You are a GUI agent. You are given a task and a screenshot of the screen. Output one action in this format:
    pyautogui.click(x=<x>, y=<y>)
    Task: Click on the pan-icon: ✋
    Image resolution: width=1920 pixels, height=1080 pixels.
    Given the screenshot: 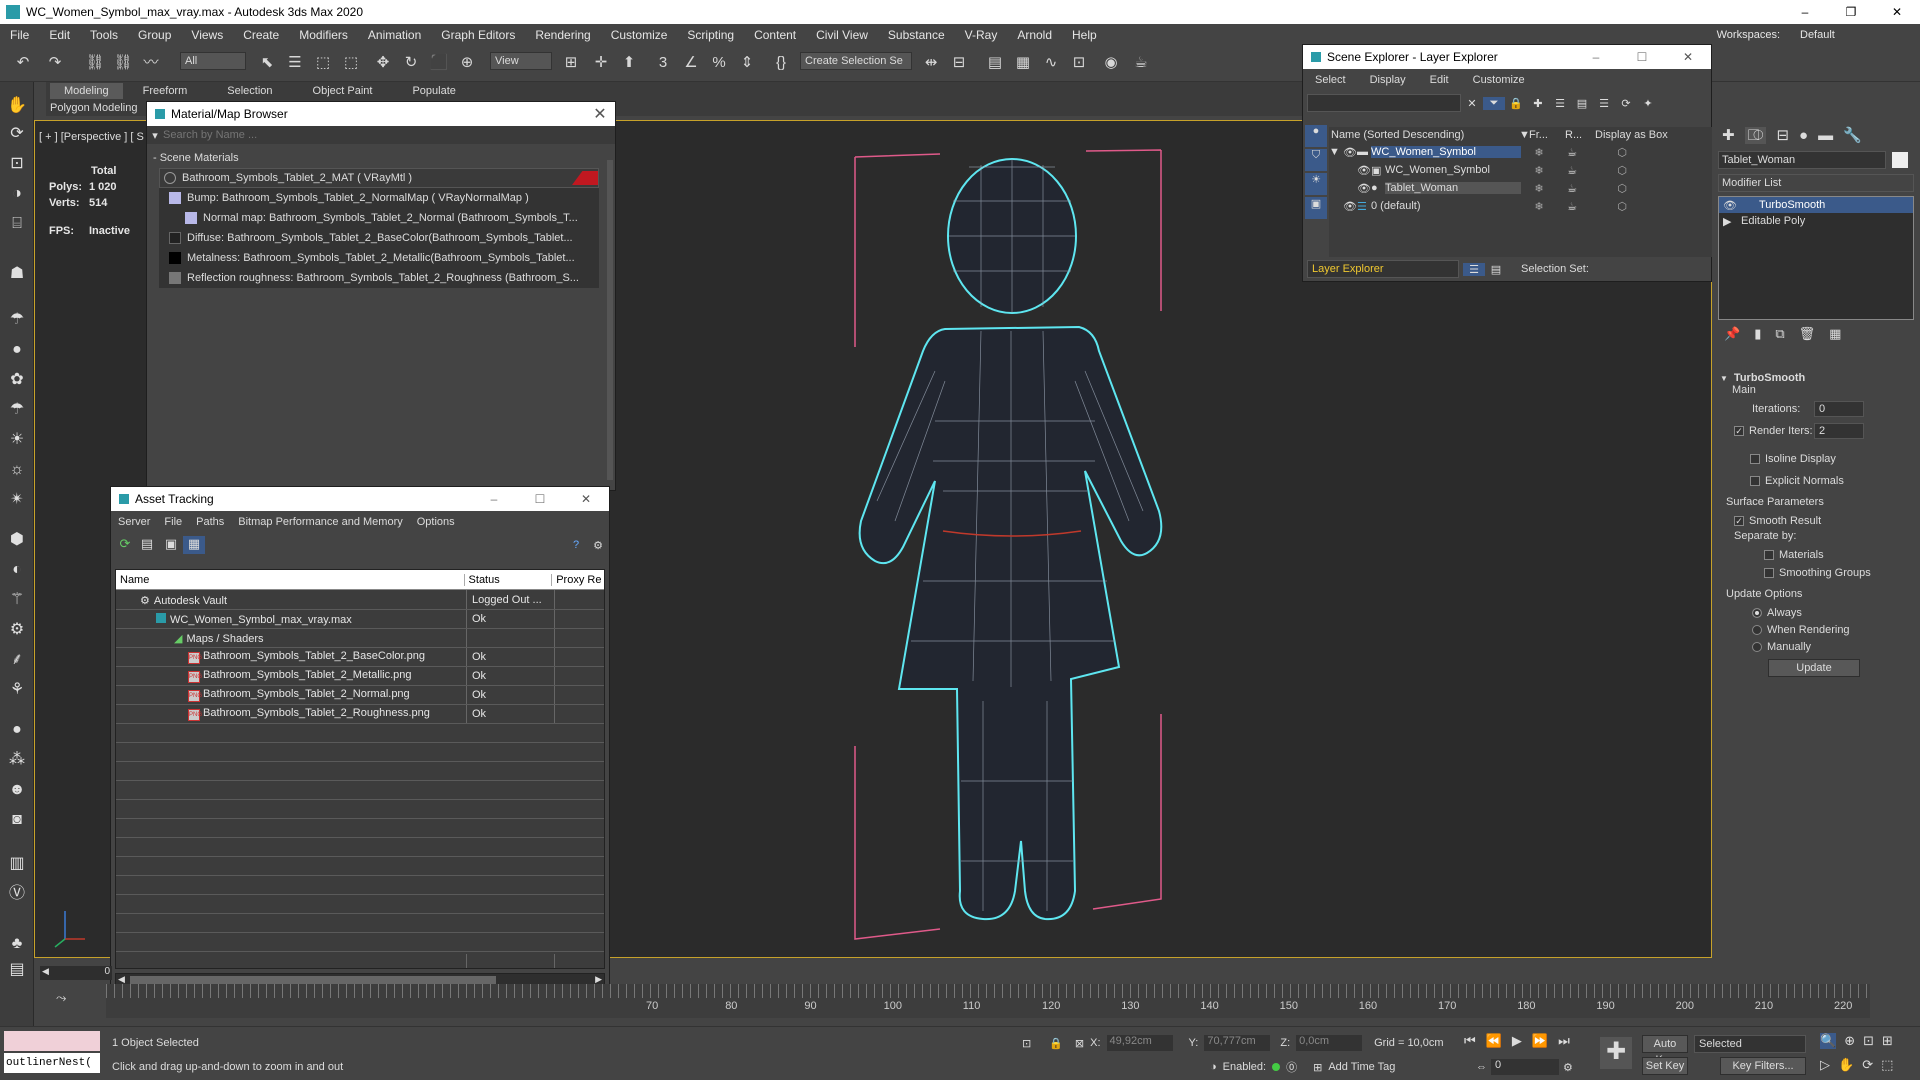 What is the action you would take?
    pyautogui.click(x=17, y=106)
    